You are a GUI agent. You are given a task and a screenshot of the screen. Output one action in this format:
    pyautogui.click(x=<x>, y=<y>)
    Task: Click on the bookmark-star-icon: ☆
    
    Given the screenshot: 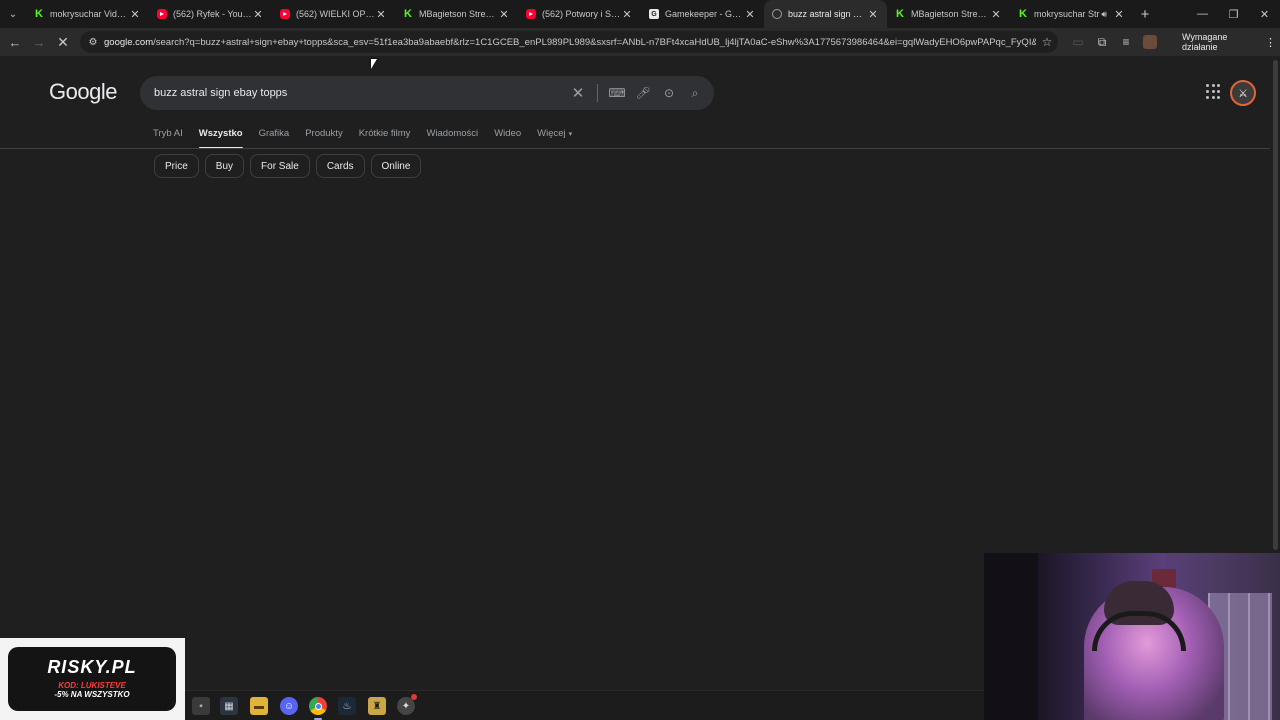 What is the action you would take?
    pyautogui.click(x=1047, y=42)
    